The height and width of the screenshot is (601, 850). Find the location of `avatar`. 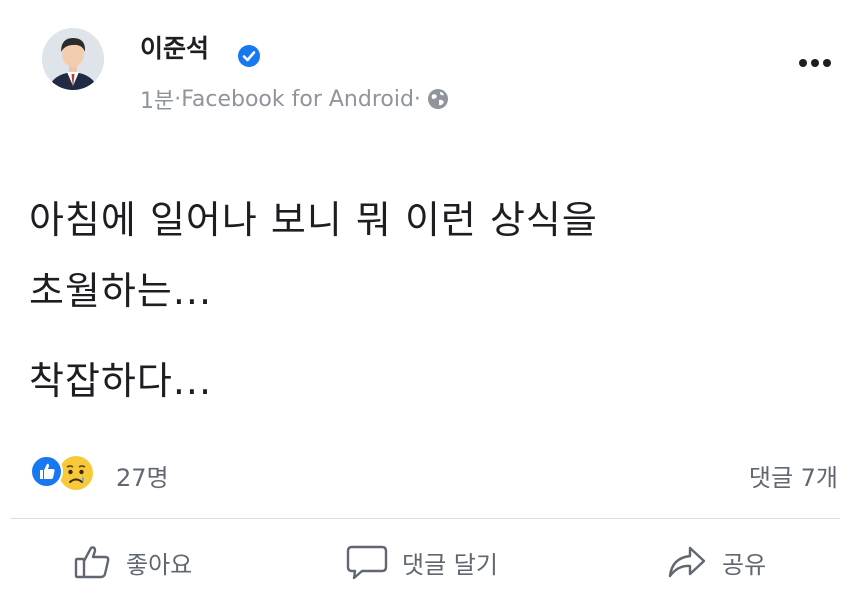

avatar is located at coordinates (73, 59).